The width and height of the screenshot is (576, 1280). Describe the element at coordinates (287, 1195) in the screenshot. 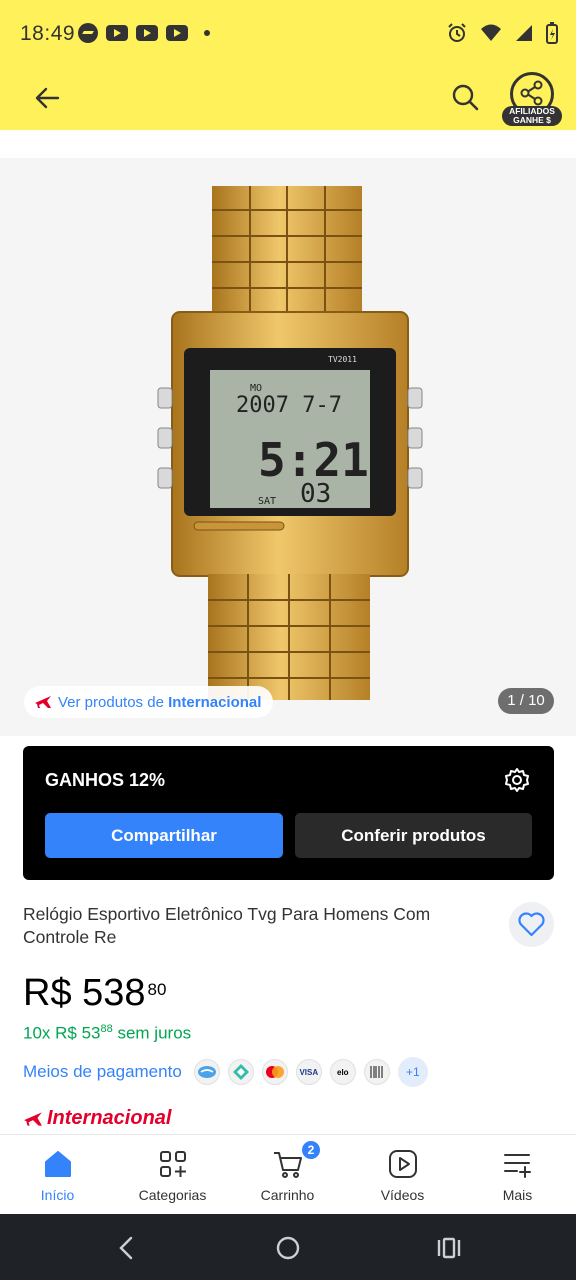

I see `tab-cart-label: Carrinho` at that location.